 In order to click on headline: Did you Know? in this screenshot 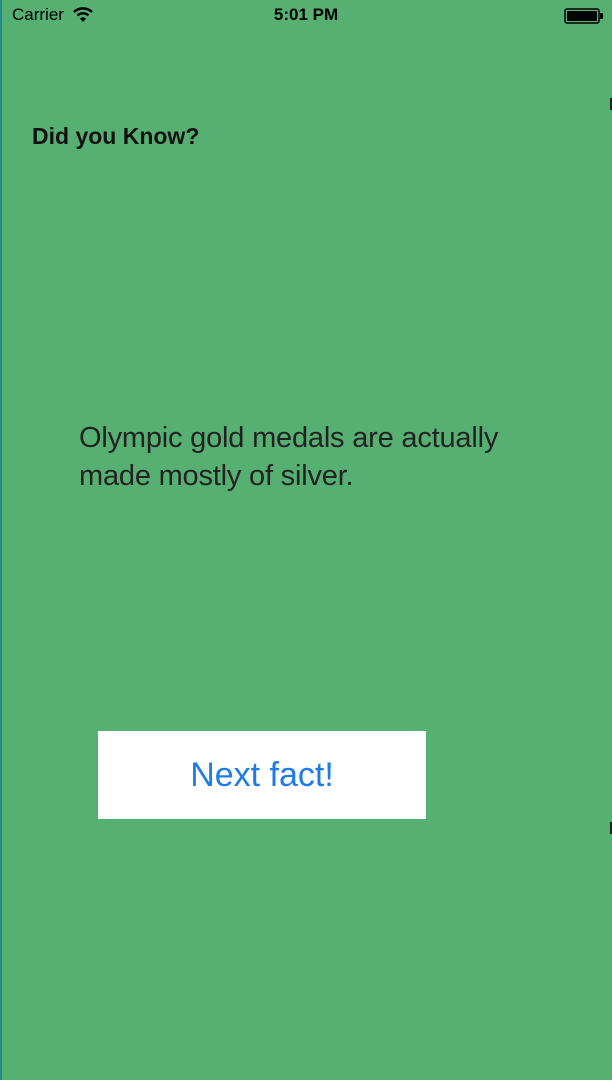, I will do `click(116, 136)`.